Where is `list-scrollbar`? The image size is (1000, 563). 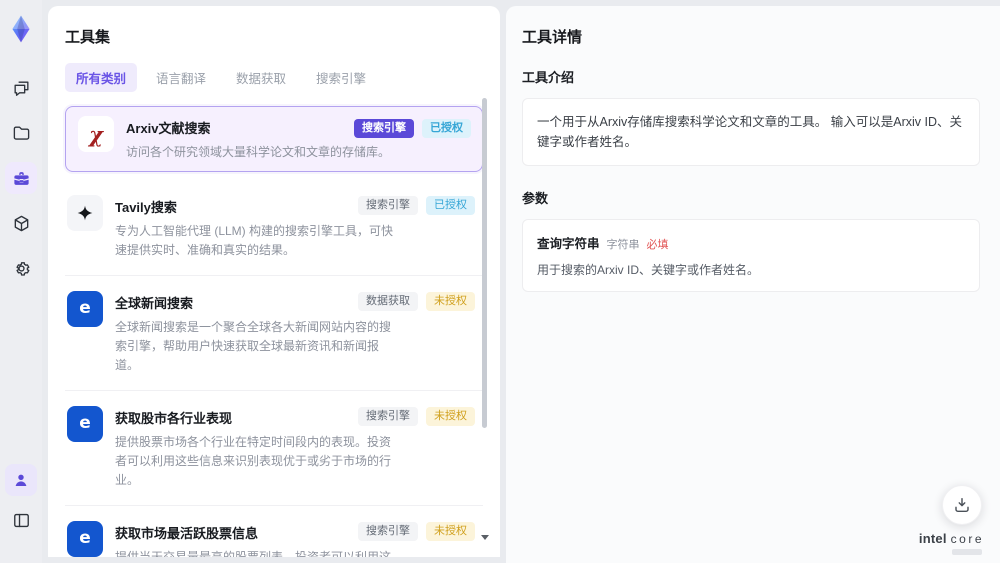
list-scrollbar is located at coordinates (485, 320).